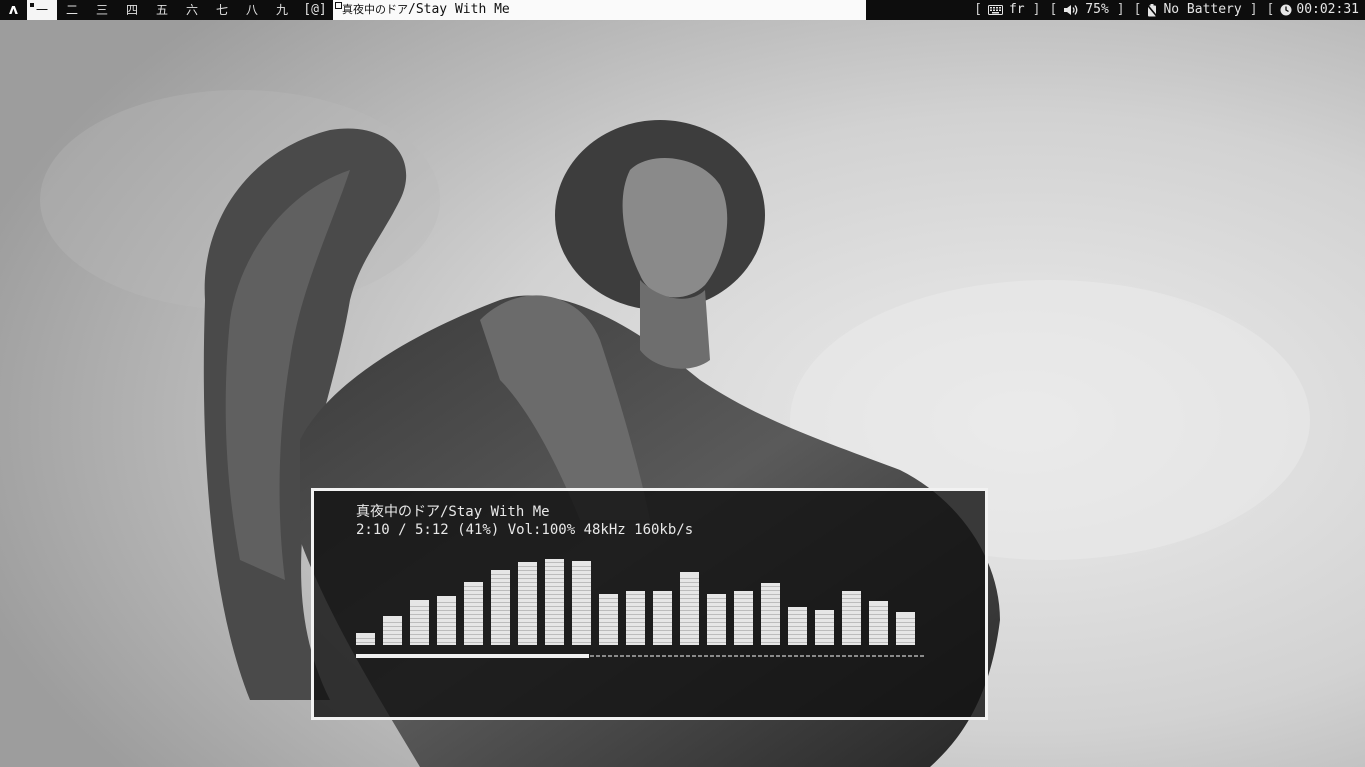  What do you see at coordinates (1016, 9) in the screenshot?
I see `keyboard-layout-value: fr` at bounding box center [1016, 9].